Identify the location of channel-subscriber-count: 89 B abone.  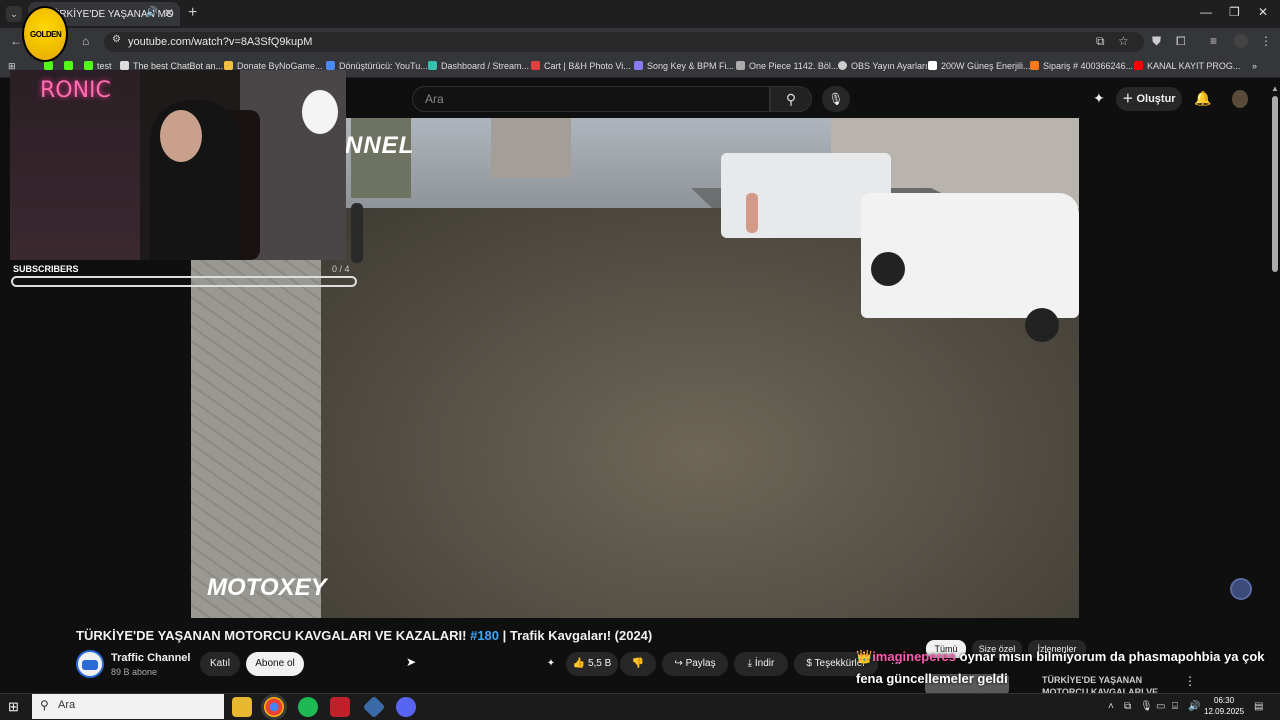
(134, 672).